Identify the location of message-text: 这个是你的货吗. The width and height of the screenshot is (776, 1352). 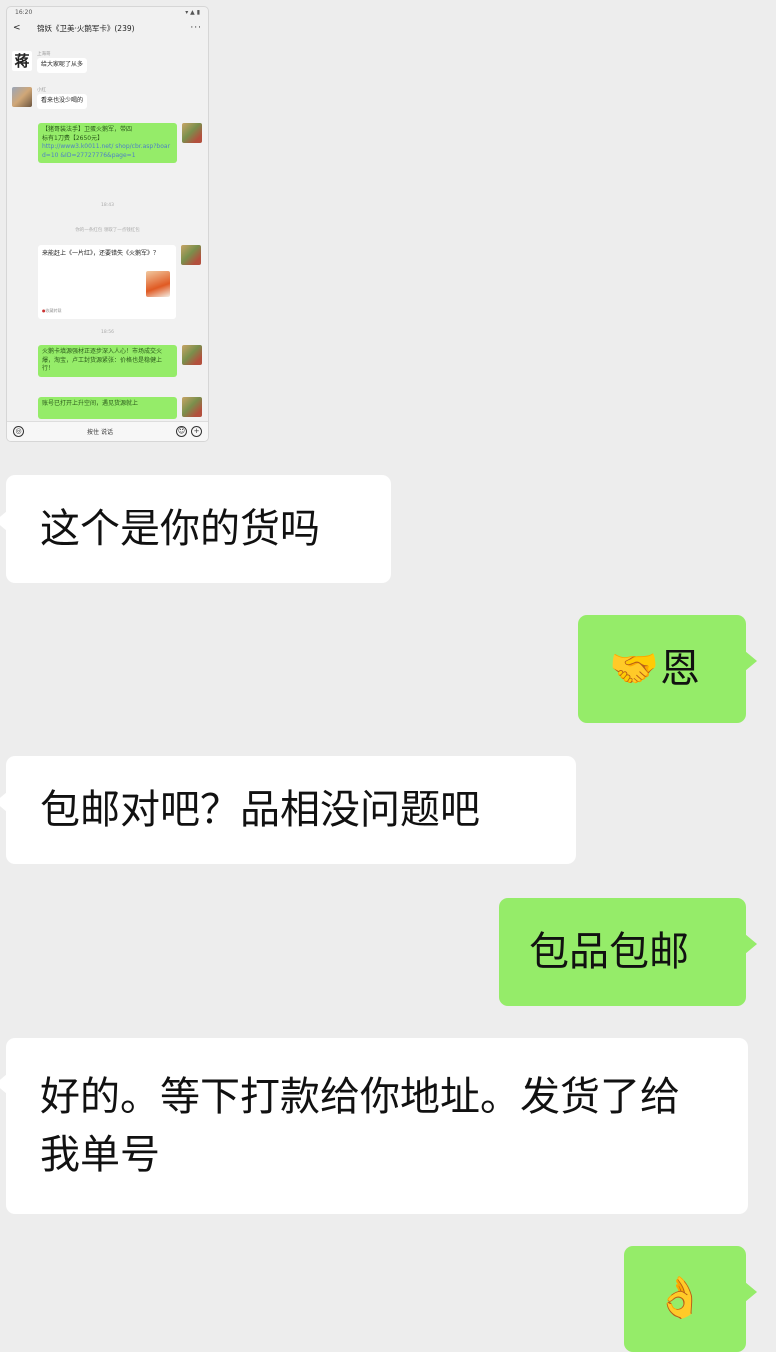
(180, 529).